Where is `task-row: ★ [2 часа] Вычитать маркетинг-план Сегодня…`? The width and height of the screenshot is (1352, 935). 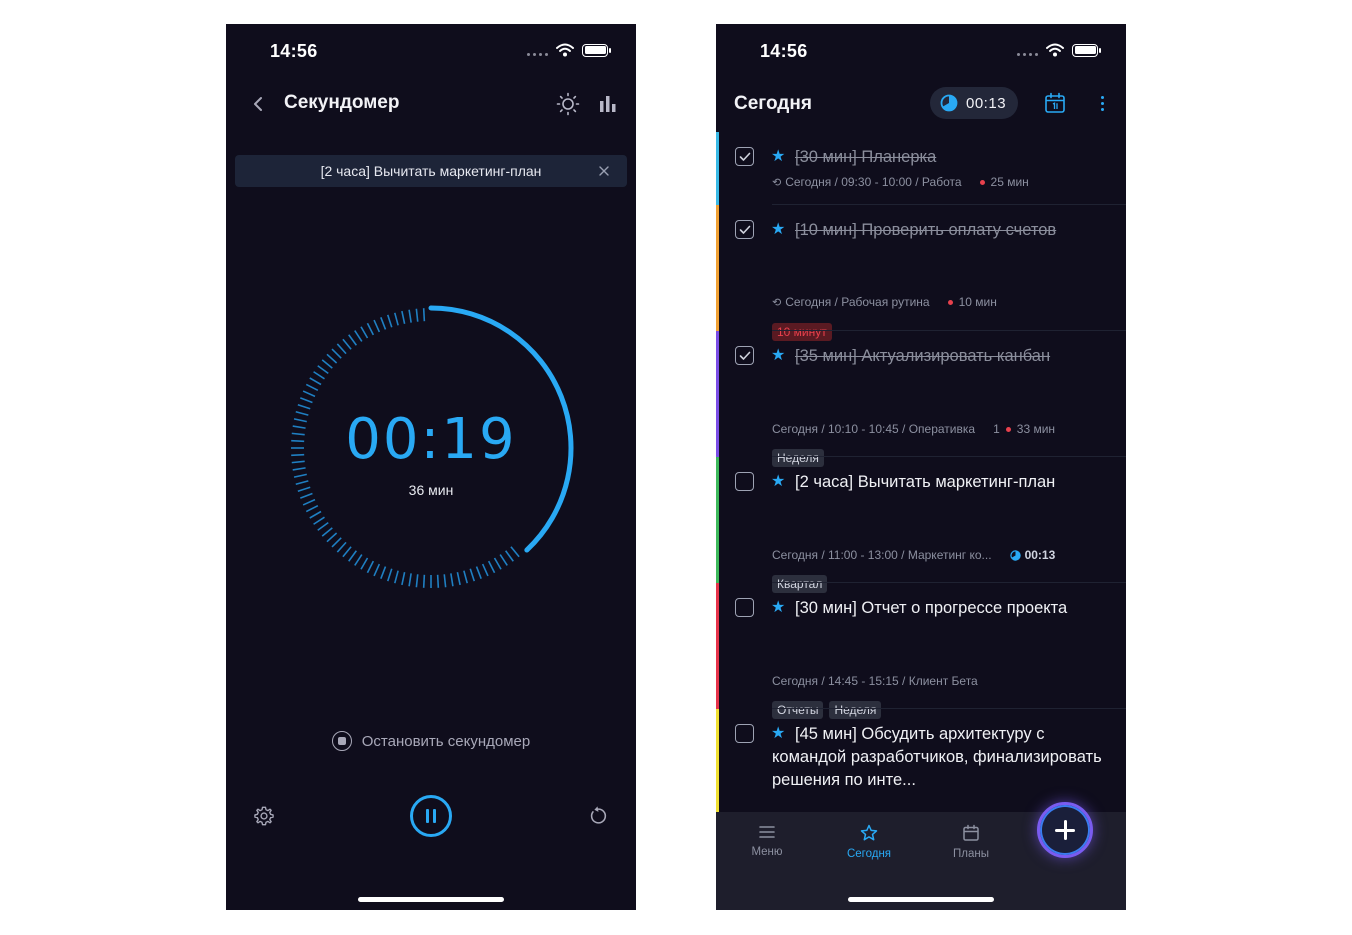 task-row: ★ [2 часа] Вычитать маркетинг-план Сегодня… is located at coordinates (921, 525).